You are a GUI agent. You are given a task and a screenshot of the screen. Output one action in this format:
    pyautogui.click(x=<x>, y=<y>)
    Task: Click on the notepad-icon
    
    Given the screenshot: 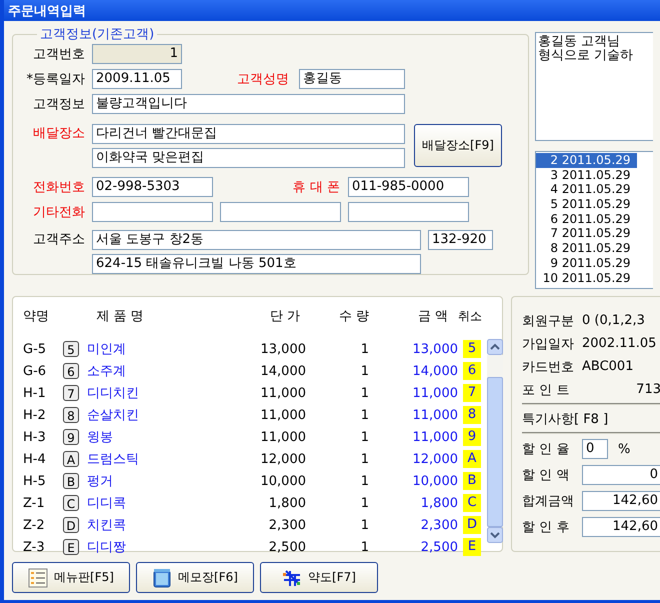 What is the action you would take?
    pyautogui.click(x=162, y=578)
    